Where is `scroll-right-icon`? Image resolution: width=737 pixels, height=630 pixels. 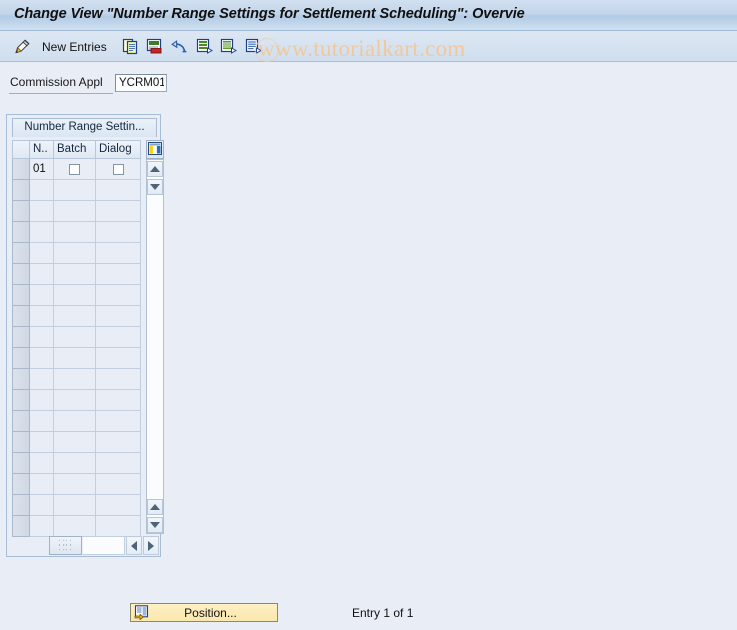
scroll-right-icon is located at coordinates (151, 545).